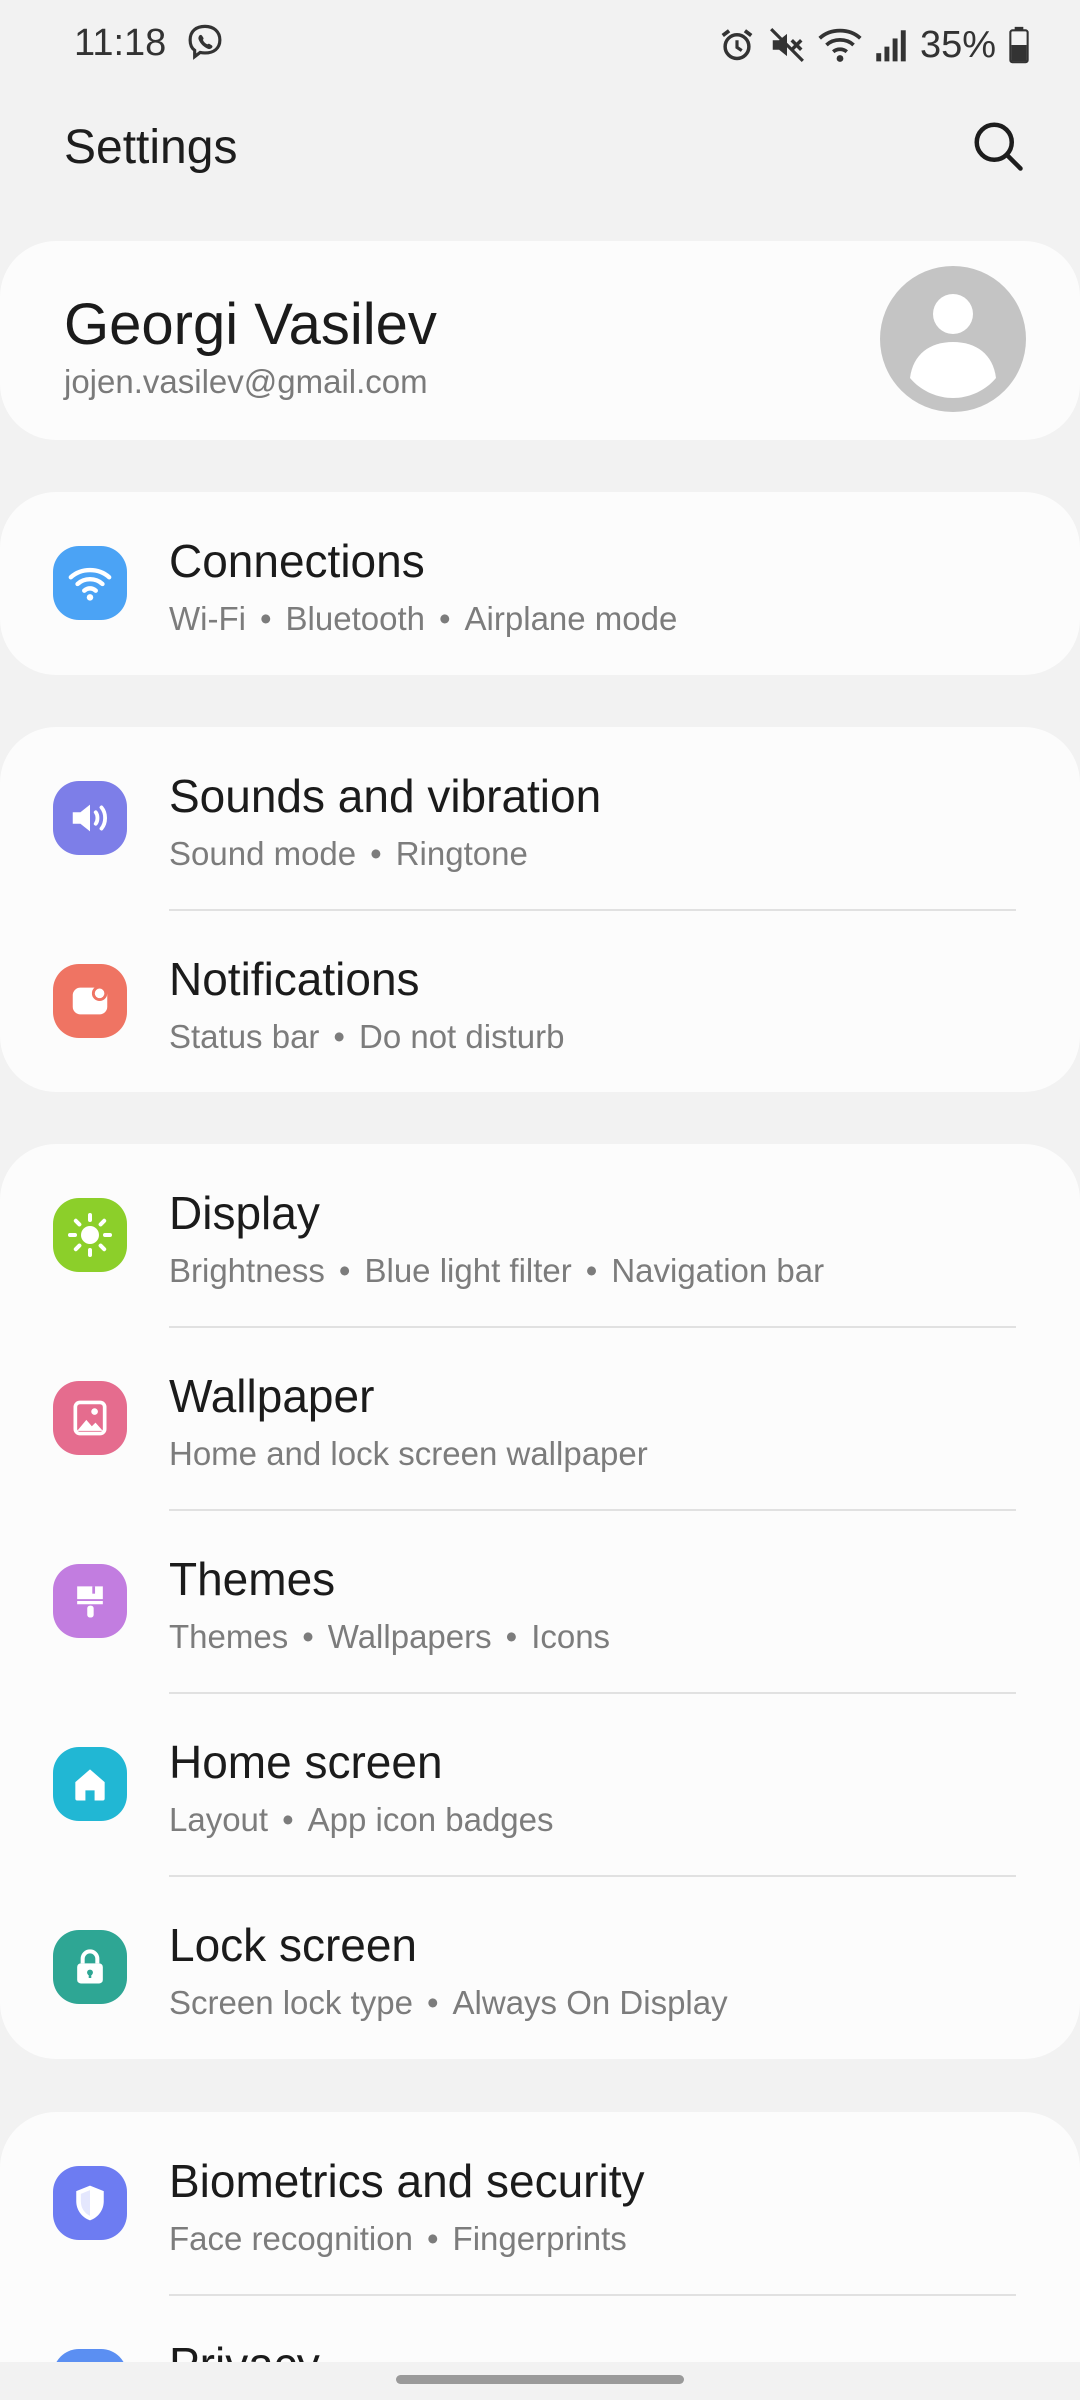 The width and height of the screenshot is (1080, 2400). I want to click on battery-percent: 35%, so click(957, 44).